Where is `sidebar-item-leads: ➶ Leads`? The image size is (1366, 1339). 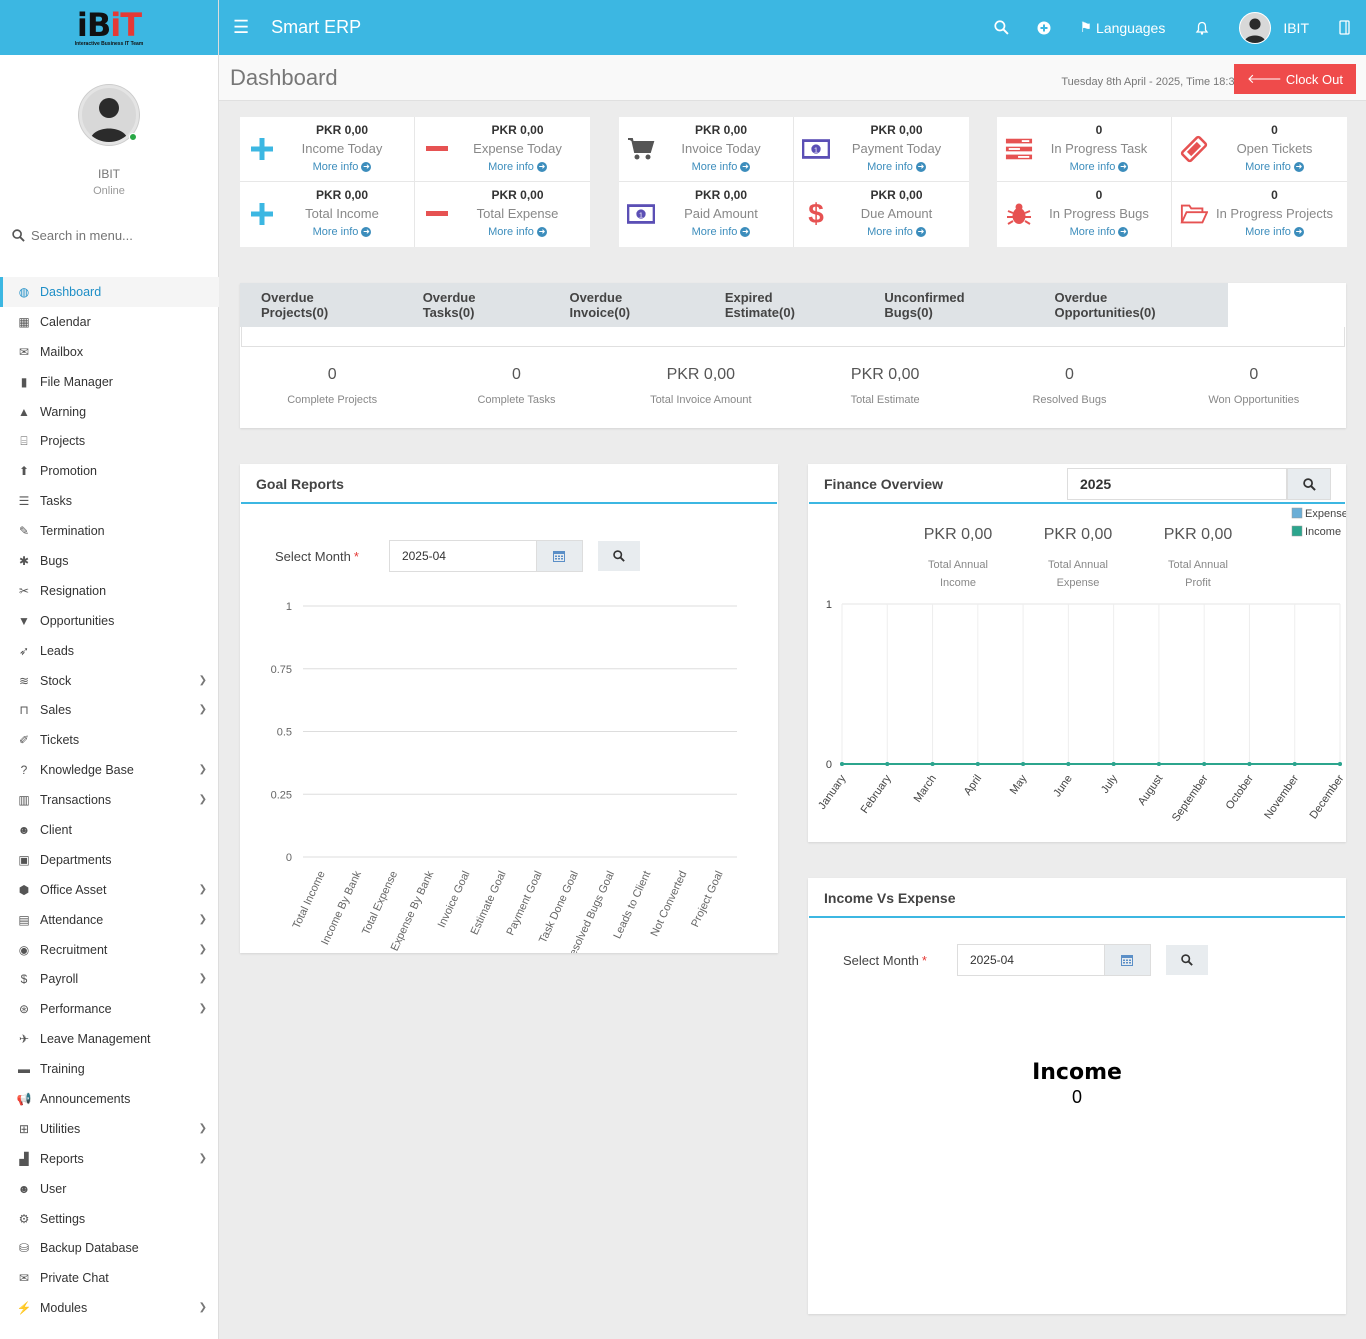
sidebar-item-leads: ➶ Leads is located at coordinates (109, 651).